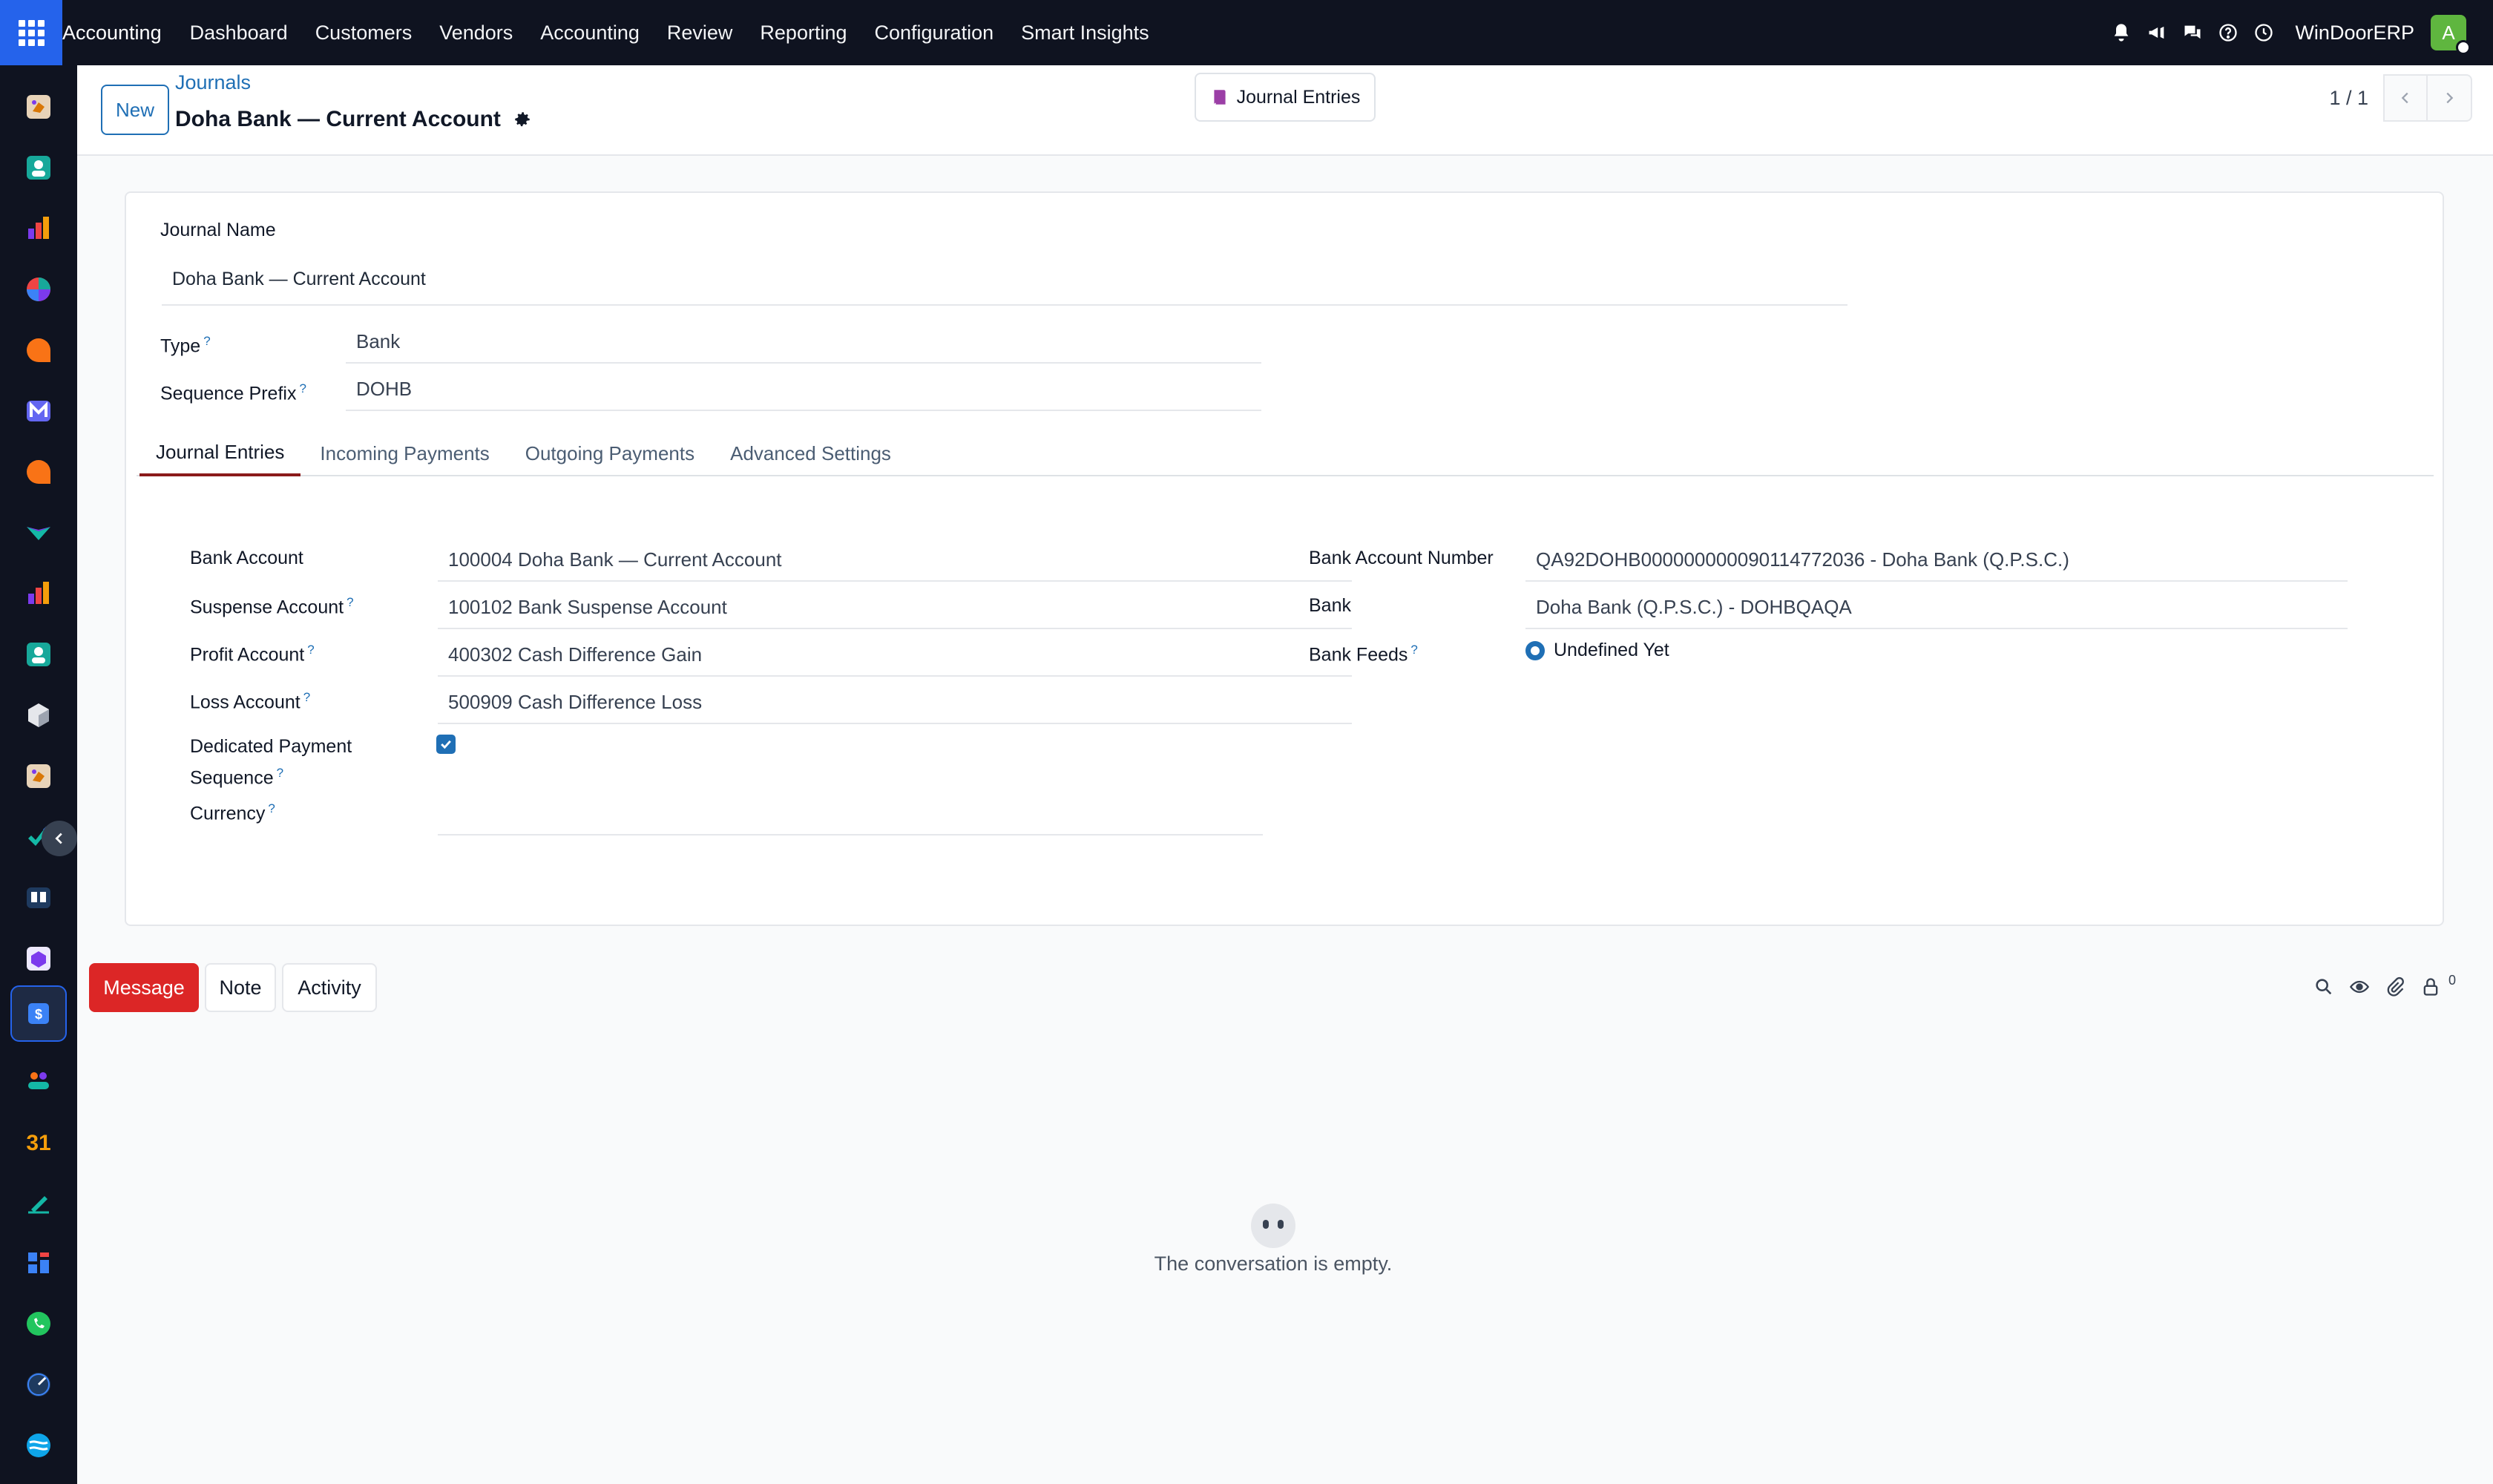 This screenshot has width=2493, height=1484. I want to click on sign-app-icon, so click(38, 533).